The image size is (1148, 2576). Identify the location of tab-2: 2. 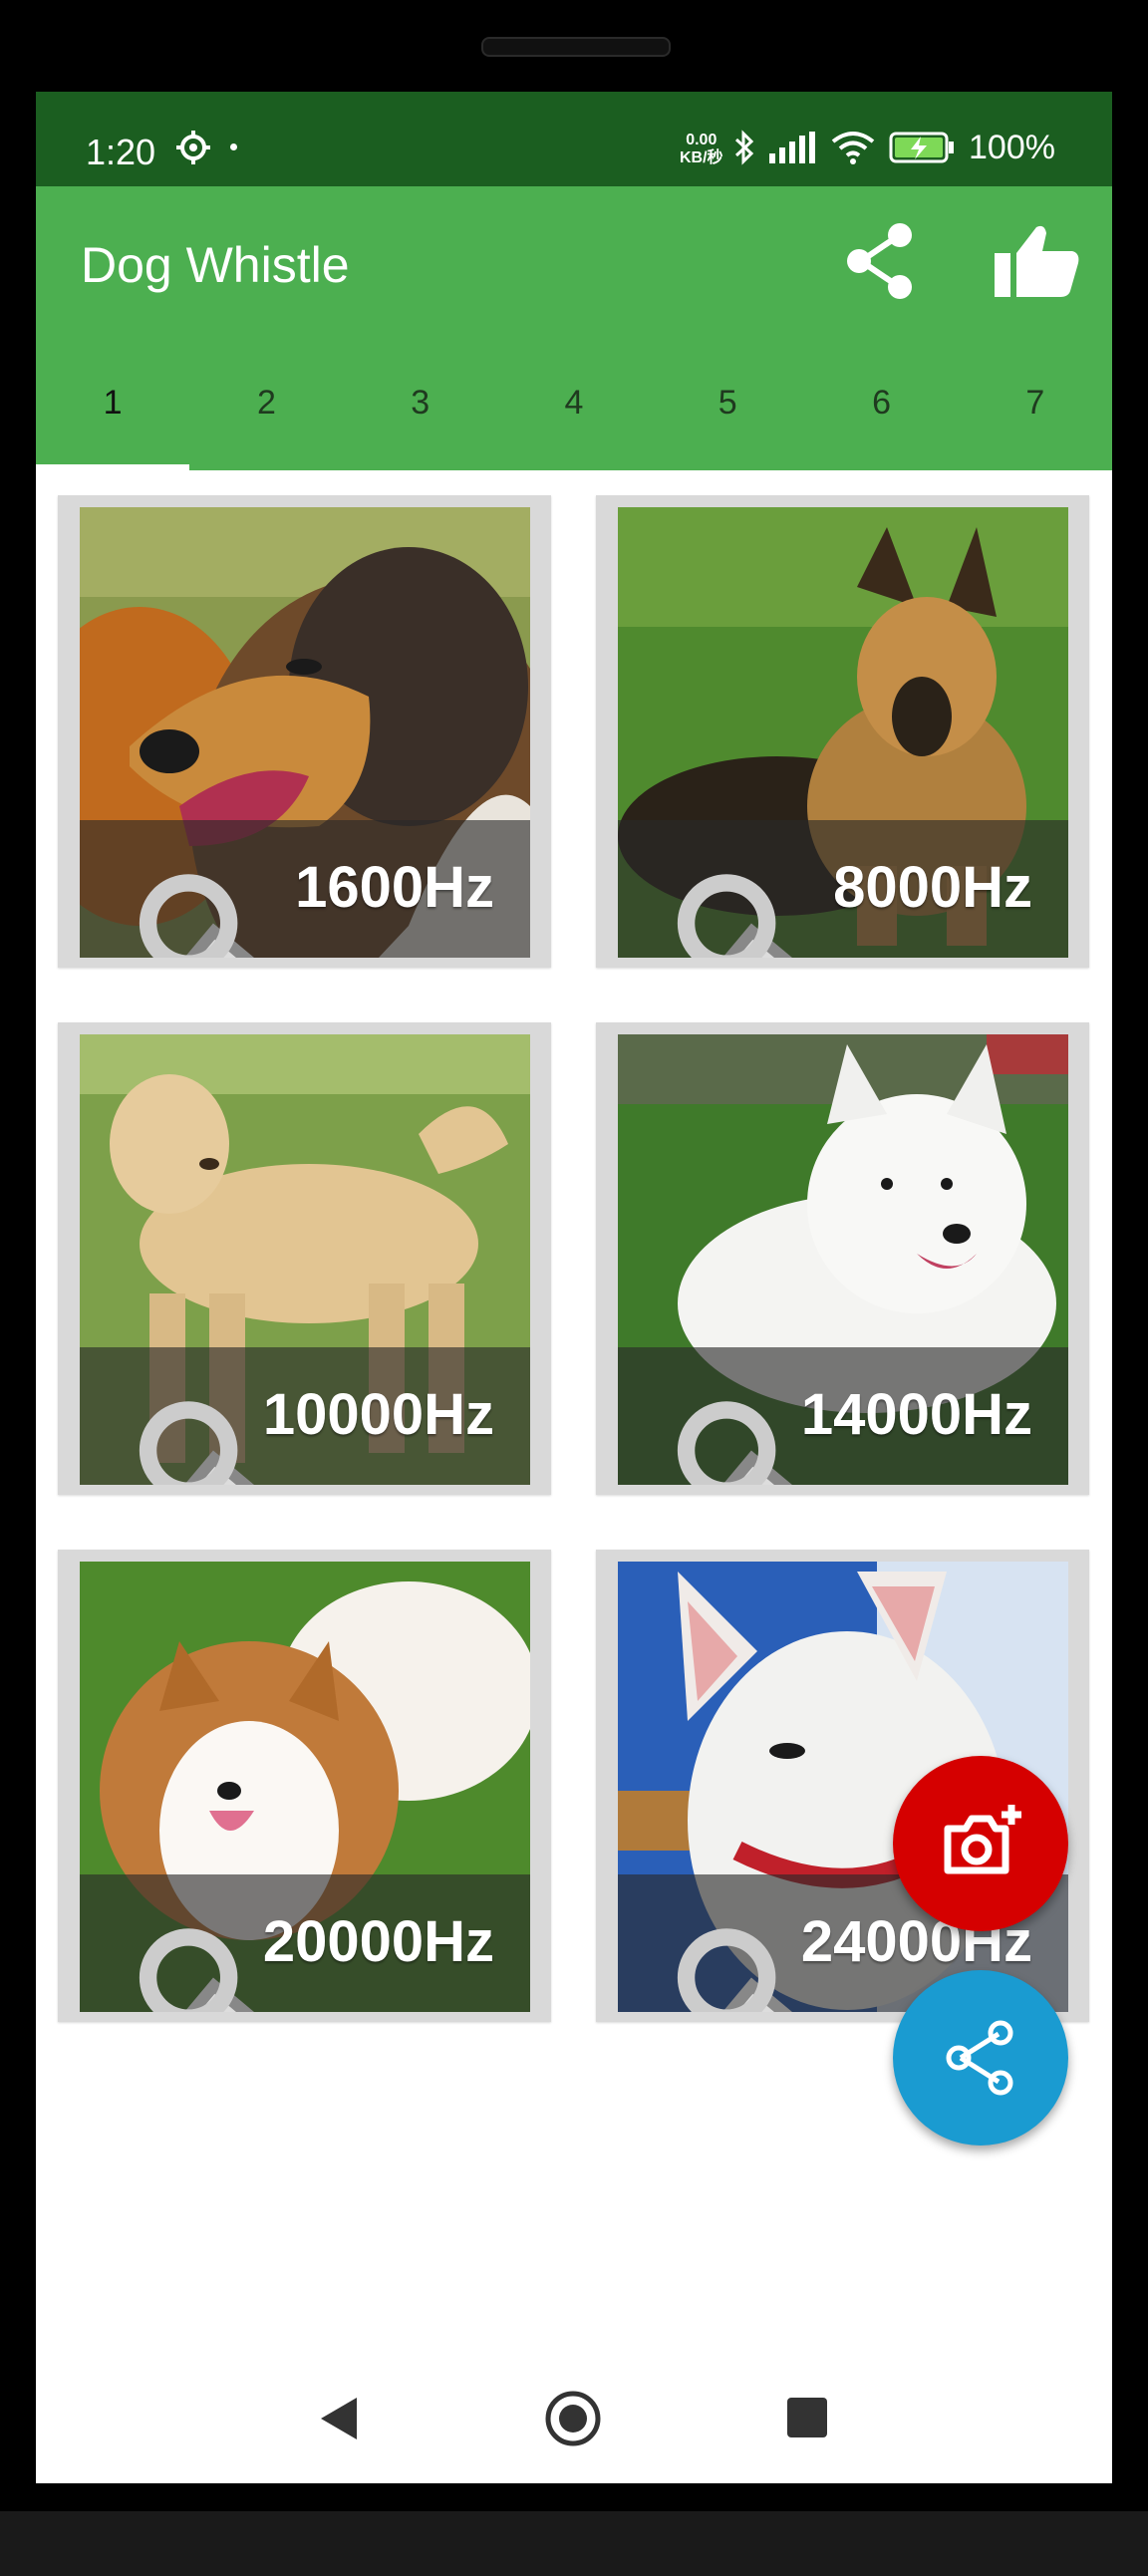
(266, 403).